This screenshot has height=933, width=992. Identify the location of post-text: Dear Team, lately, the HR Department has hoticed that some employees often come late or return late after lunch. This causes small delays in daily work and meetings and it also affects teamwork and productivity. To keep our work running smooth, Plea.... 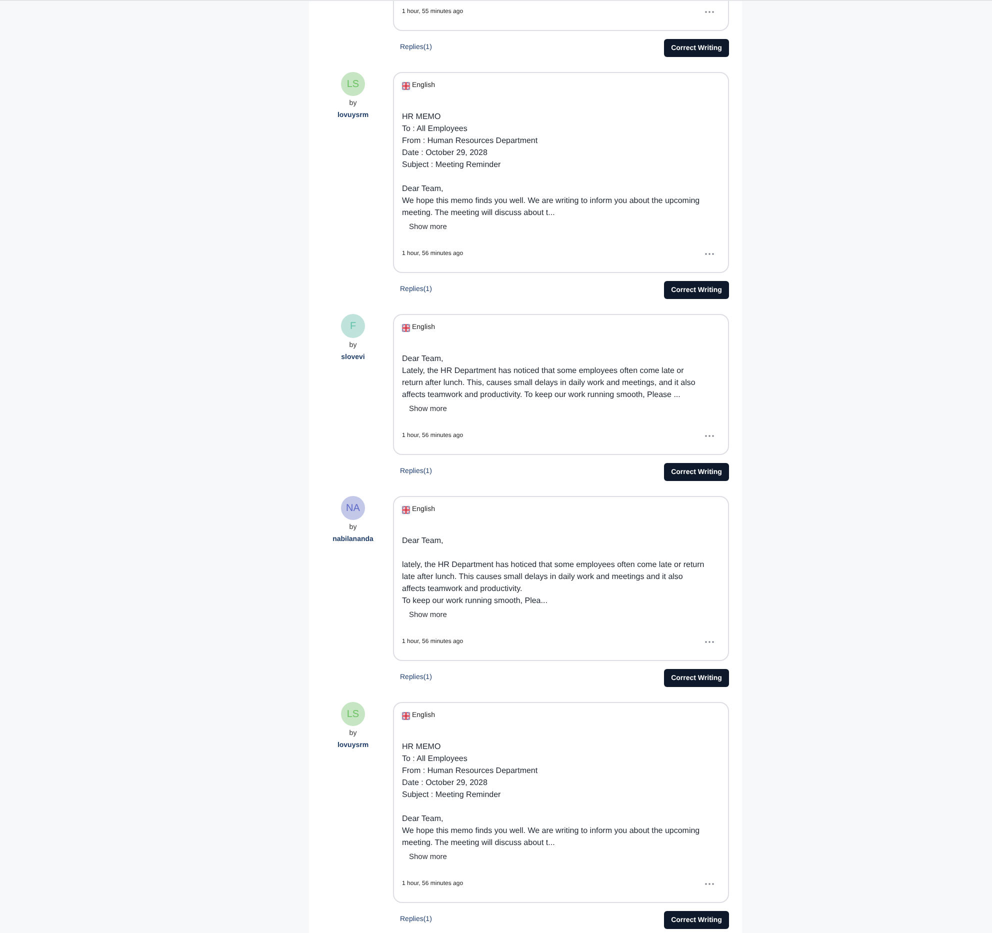
(554, 571).